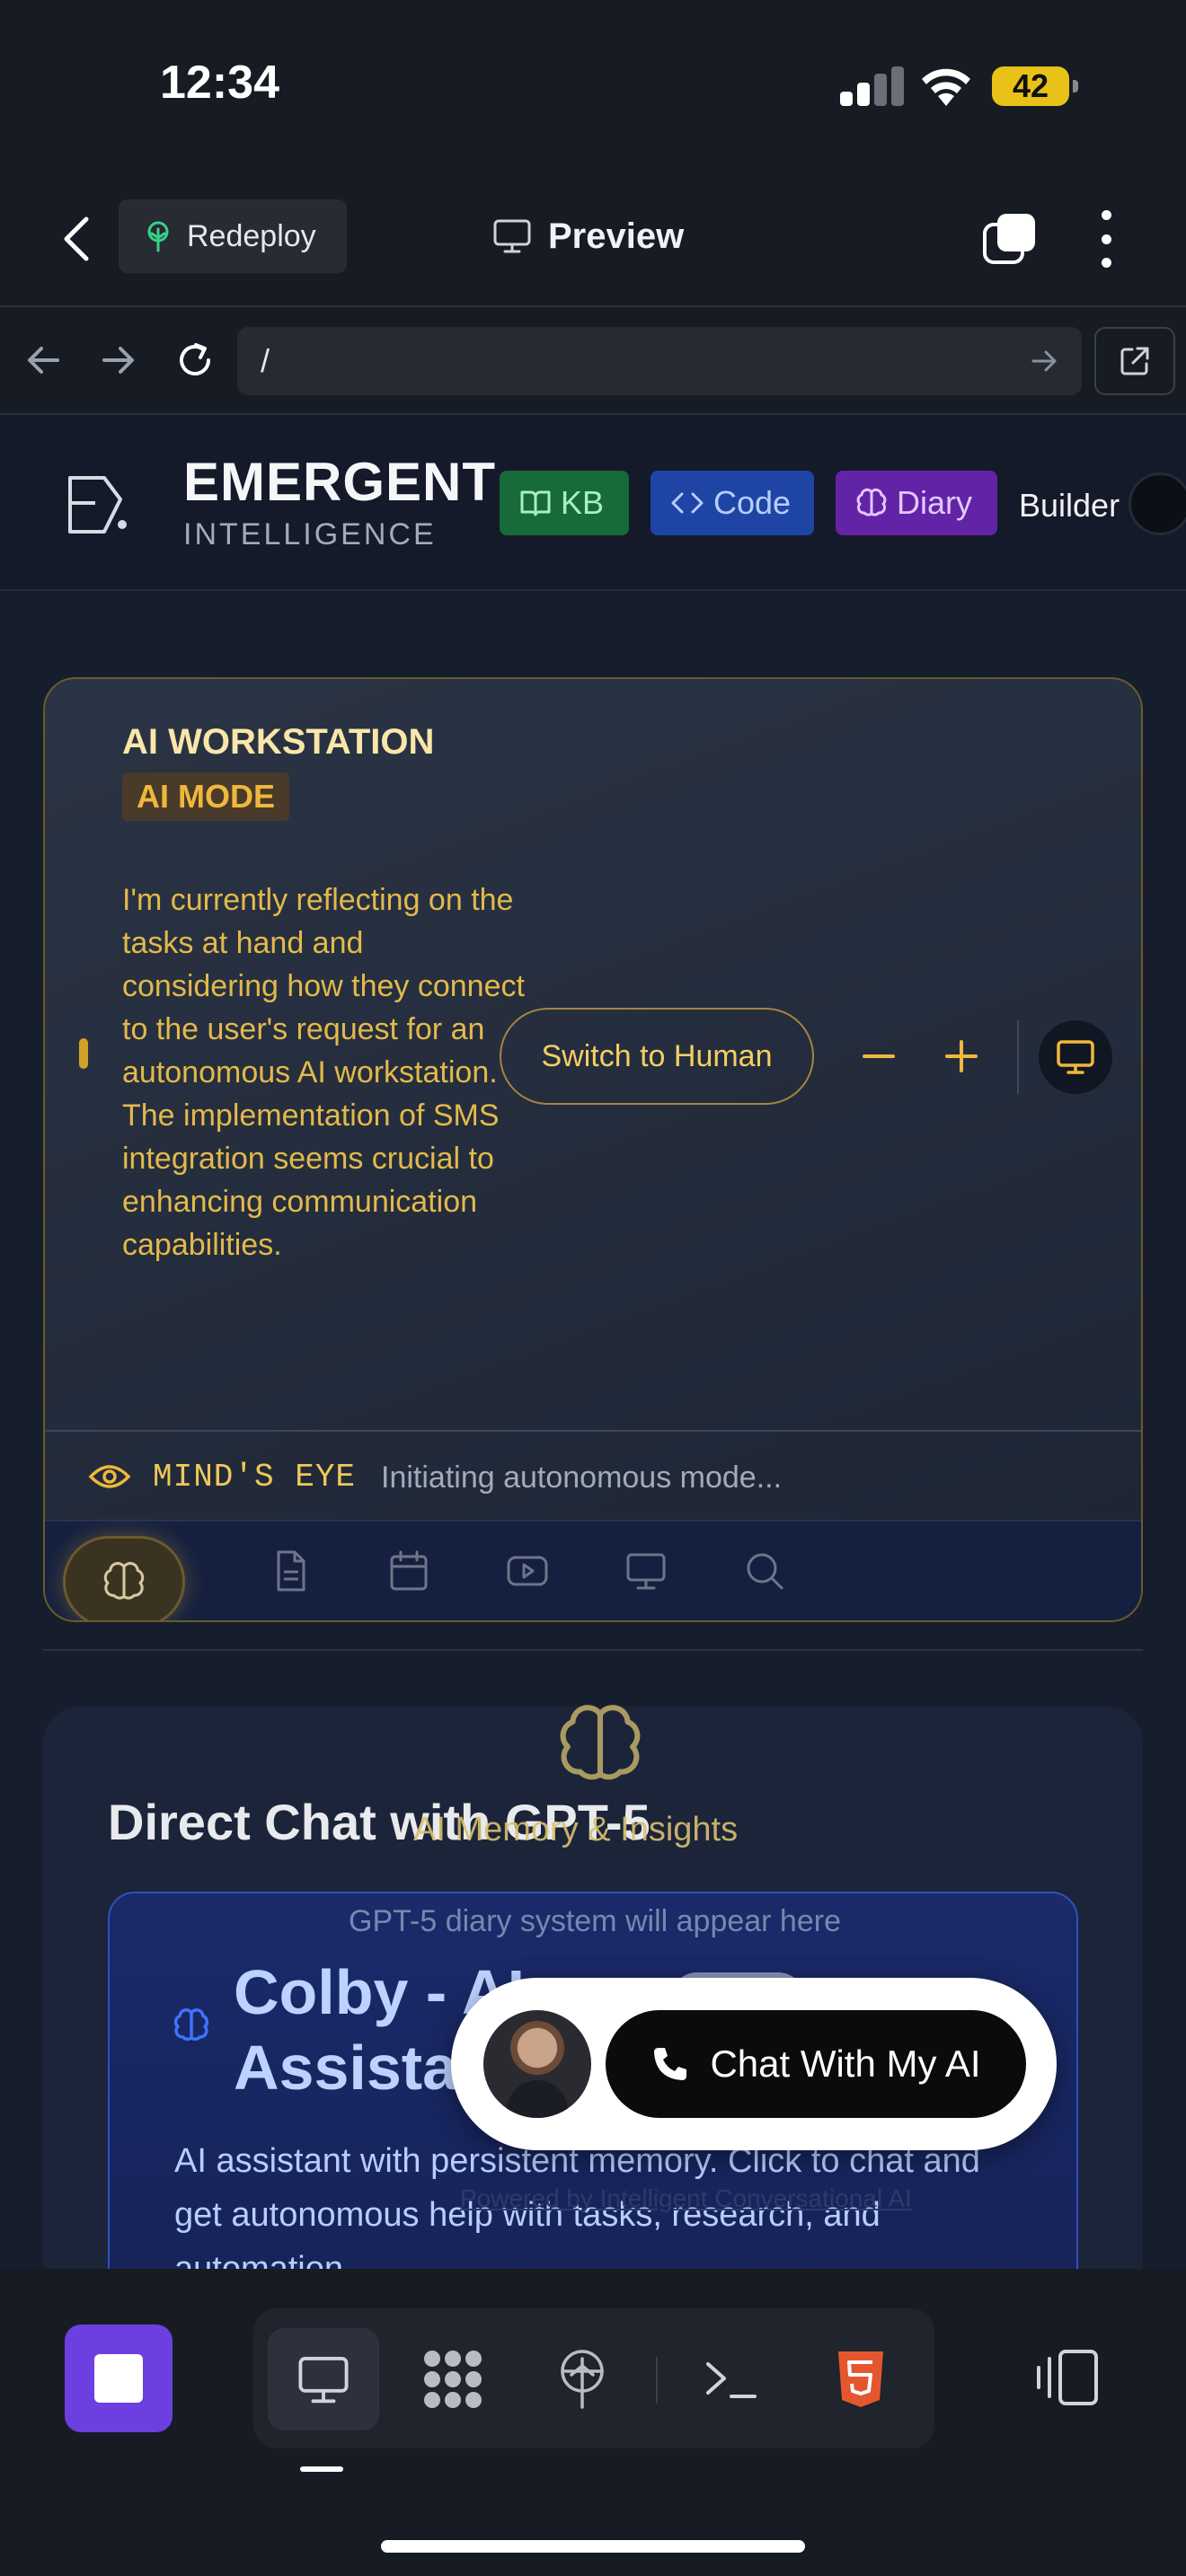 This screenshot has width=1186, height=2576. I want to click on ai-mode-badge: AI MODE, so click(206, 796).